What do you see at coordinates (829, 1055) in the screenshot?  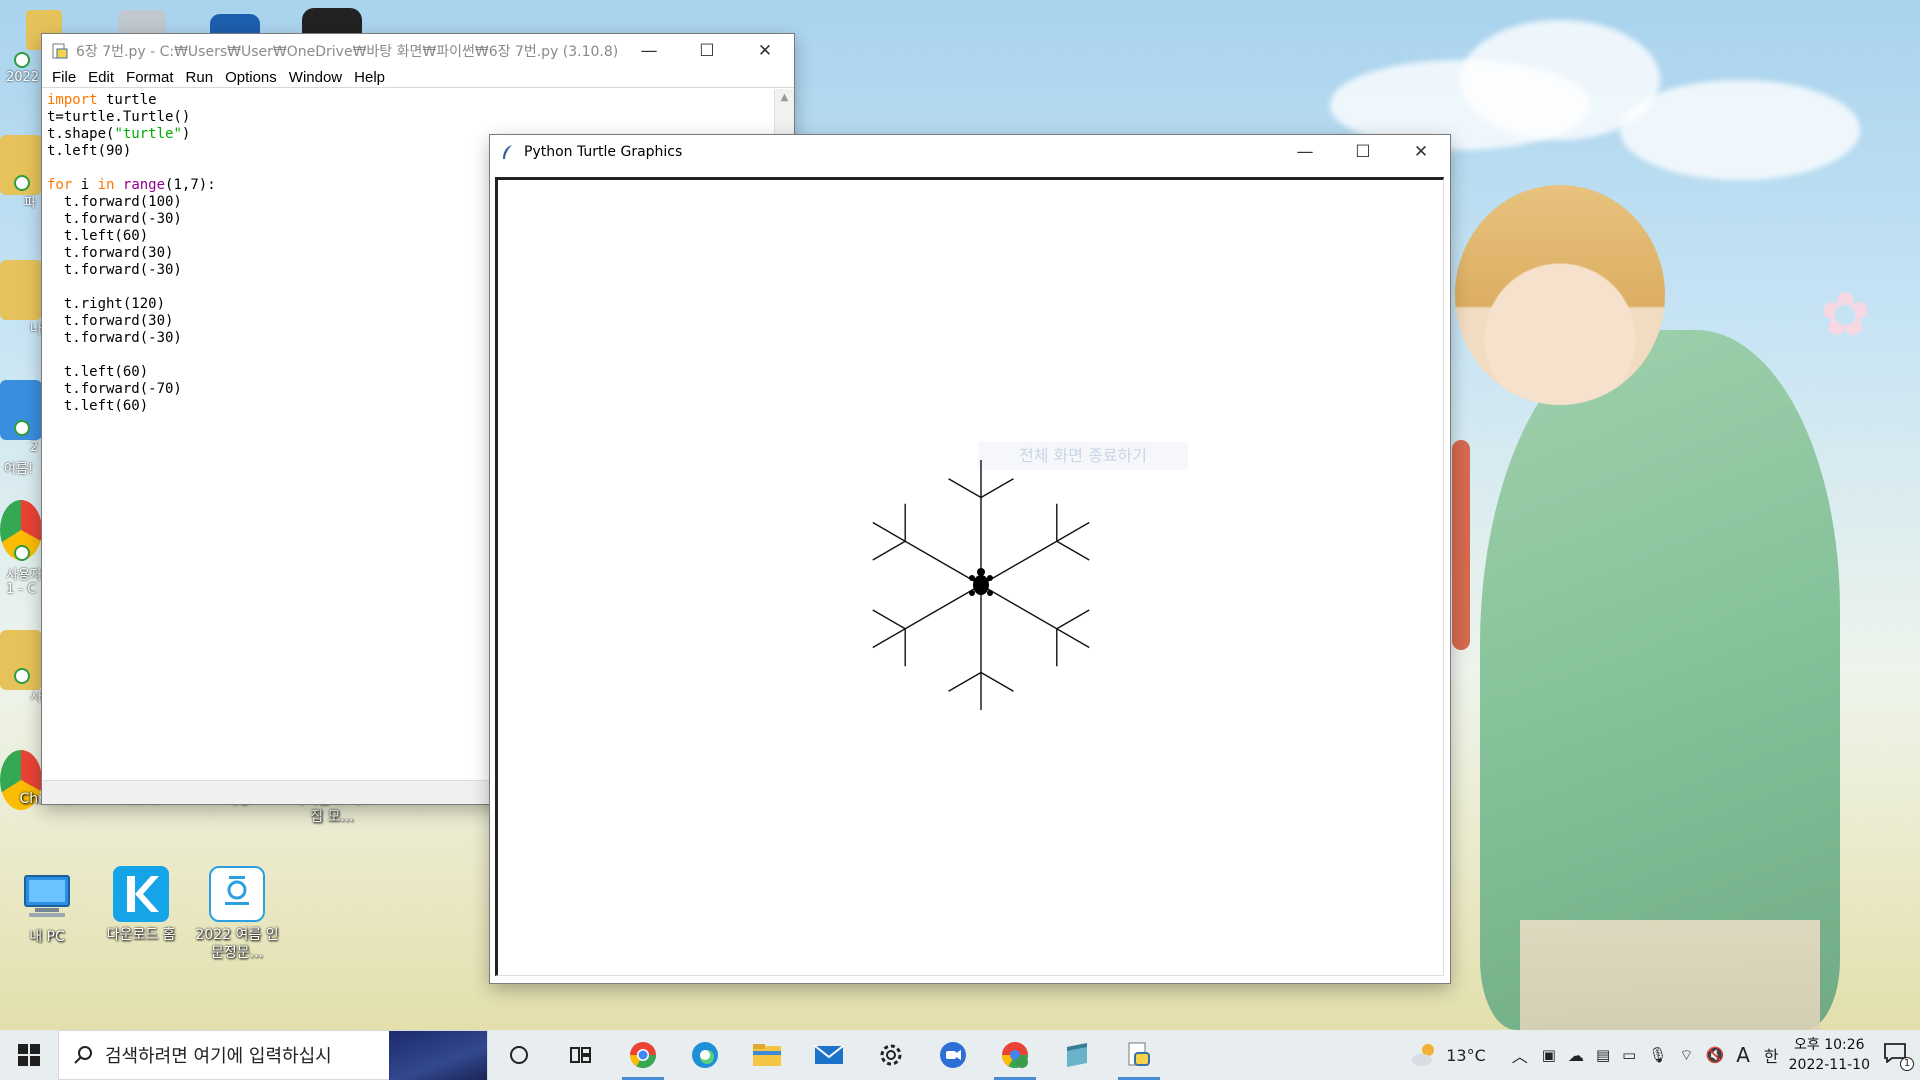 I see `taskbar-mail` at bounding box center [829, 1055].